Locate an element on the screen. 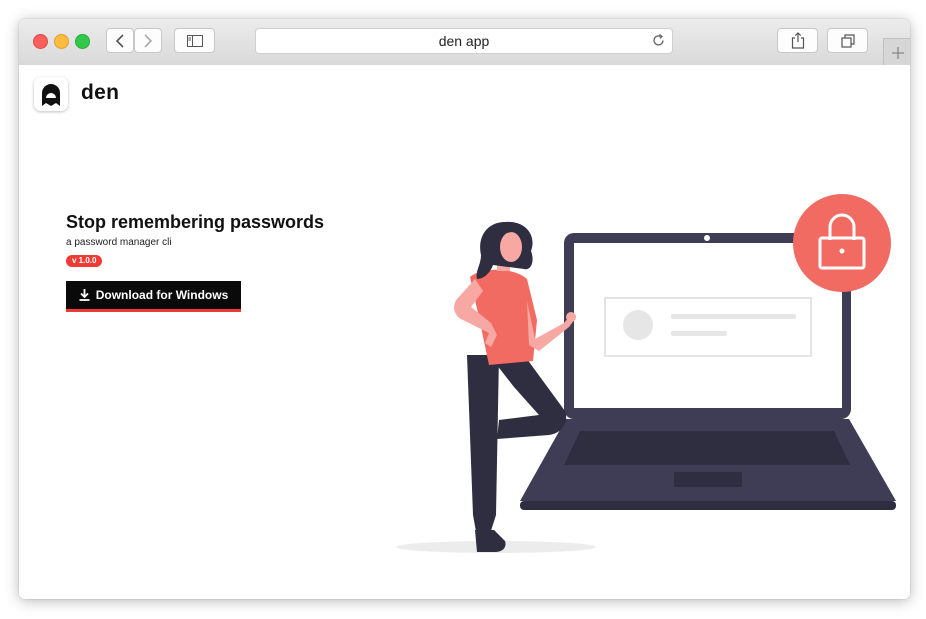 The height and width of the screenshot is (619, 926). tabs-icon is located at coordinates (847, 40).